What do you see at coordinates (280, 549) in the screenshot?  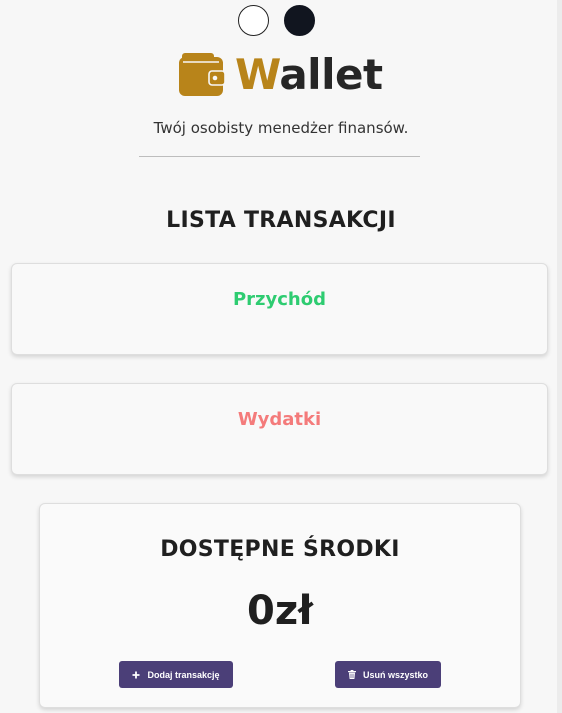 I see `balance-title: DOSTĘPNE ŚRODKI` at bounding box center [280, 549].